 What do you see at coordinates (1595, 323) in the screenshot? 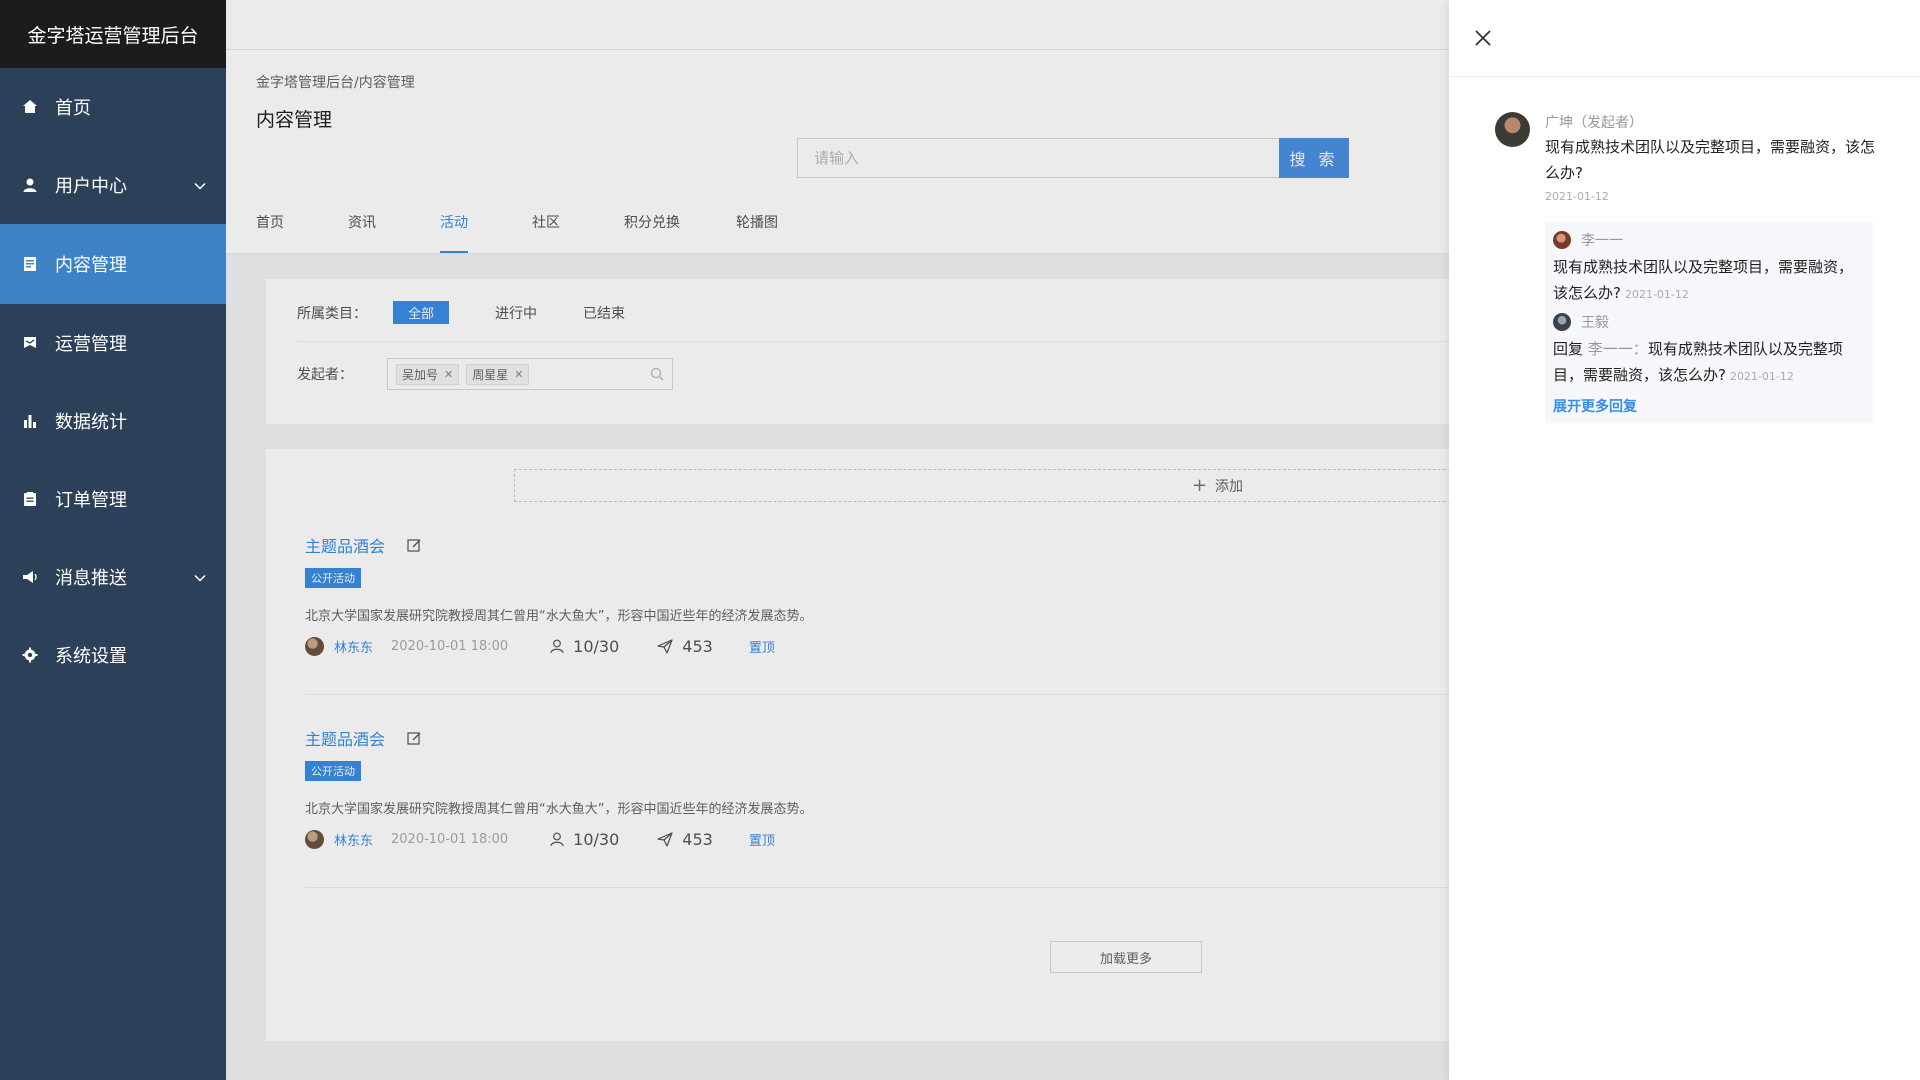
I see `reply-author: 王毅` at bounding box center [1595, 323].